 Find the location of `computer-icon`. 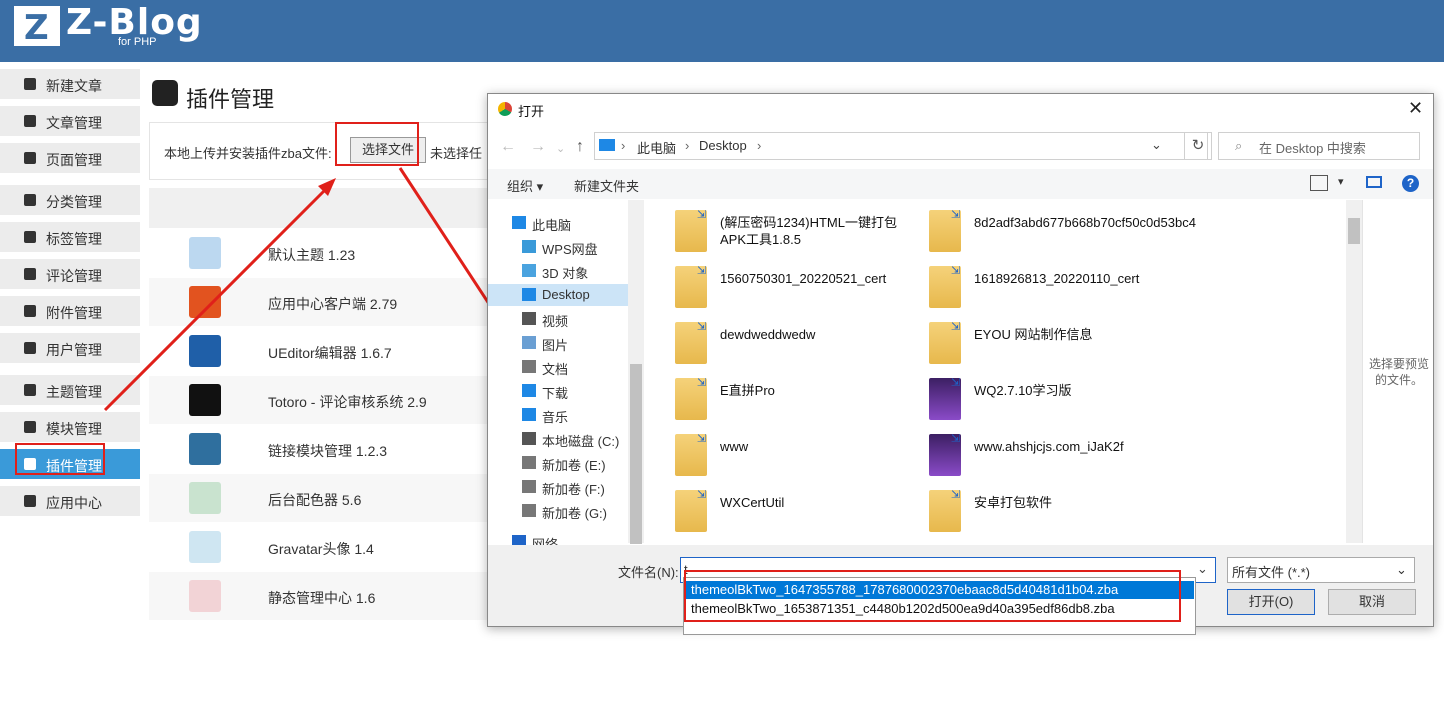

computer-icon is located at coordinates (607, 145).